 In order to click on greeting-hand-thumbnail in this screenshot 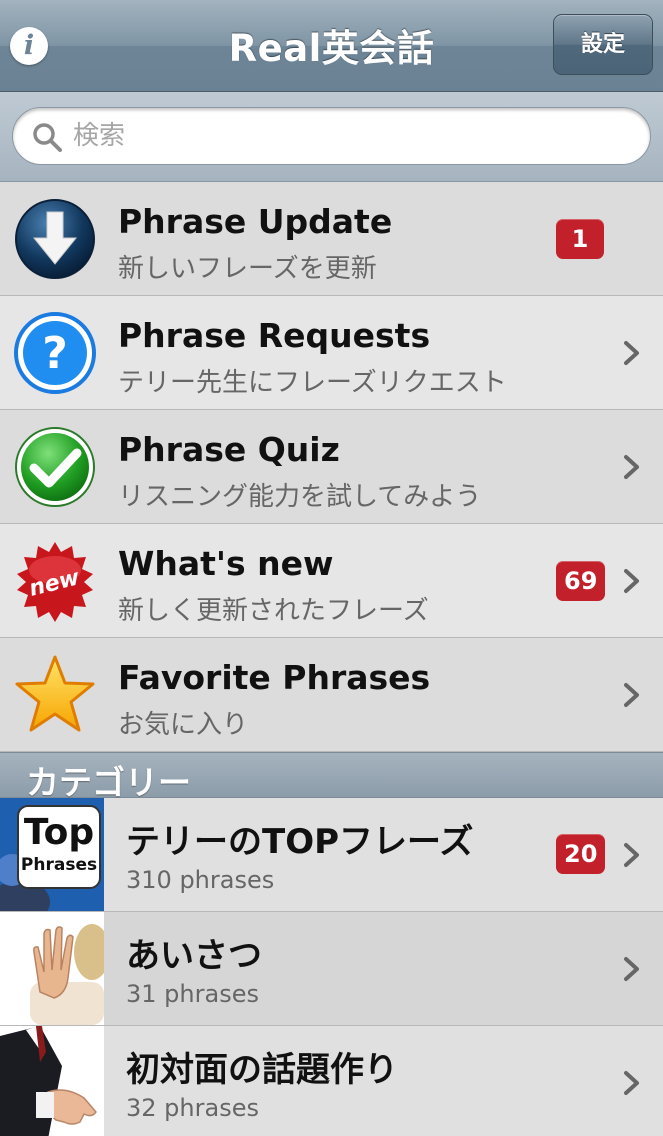, I will do `click(52, 968)`.